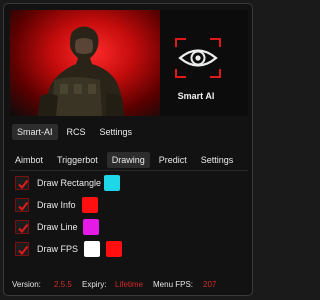 This screenshot has width=320, height=300. What do you see at coordinates (129, 284) in the screenshot?
I see `expiry-value: Lifetime` at bounding box center [129, 284].